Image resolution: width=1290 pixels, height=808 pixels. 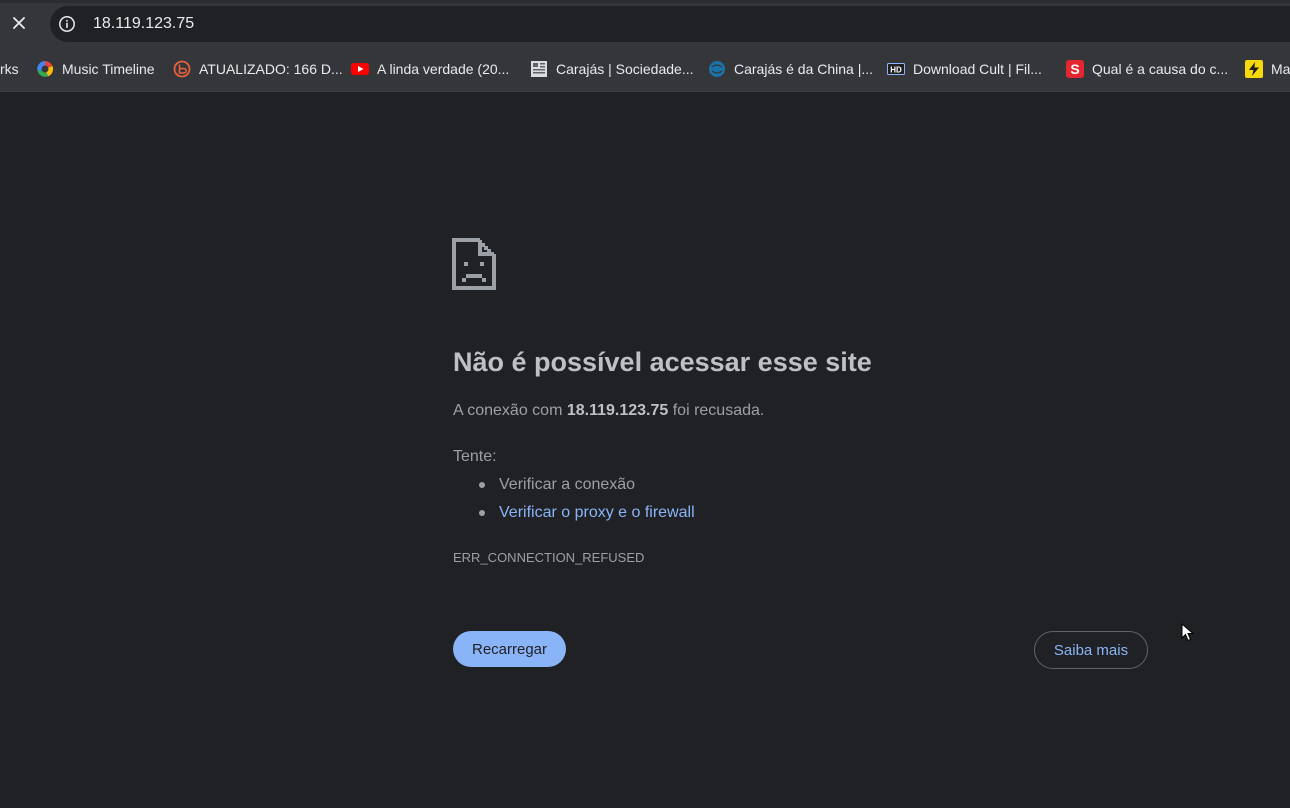 What do you see at coordinates (662, 362) in the screenshot?
I see `error-heading: Não é possível acessar esse site` at bounding box center [662, 362].